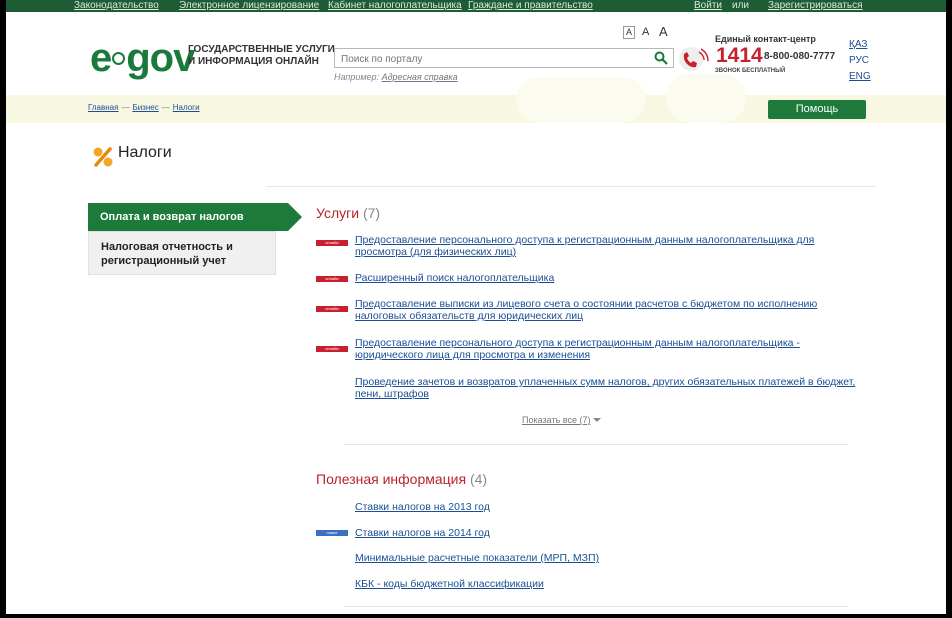 Image resolution: width=952 pixels, height=618 pixels. What do you see at coordinates (860, 76) in the screenshot?
I see `lang-eng: ENG` at bounding box center [860, 76].